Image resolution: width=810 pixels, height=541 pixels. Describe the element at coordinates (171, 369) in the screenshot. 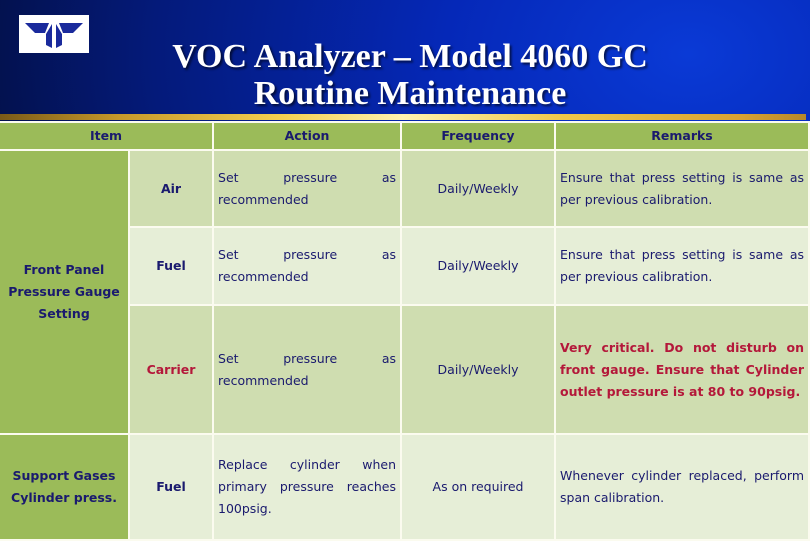

I see `sub-item-critical: Carrier` at that location.